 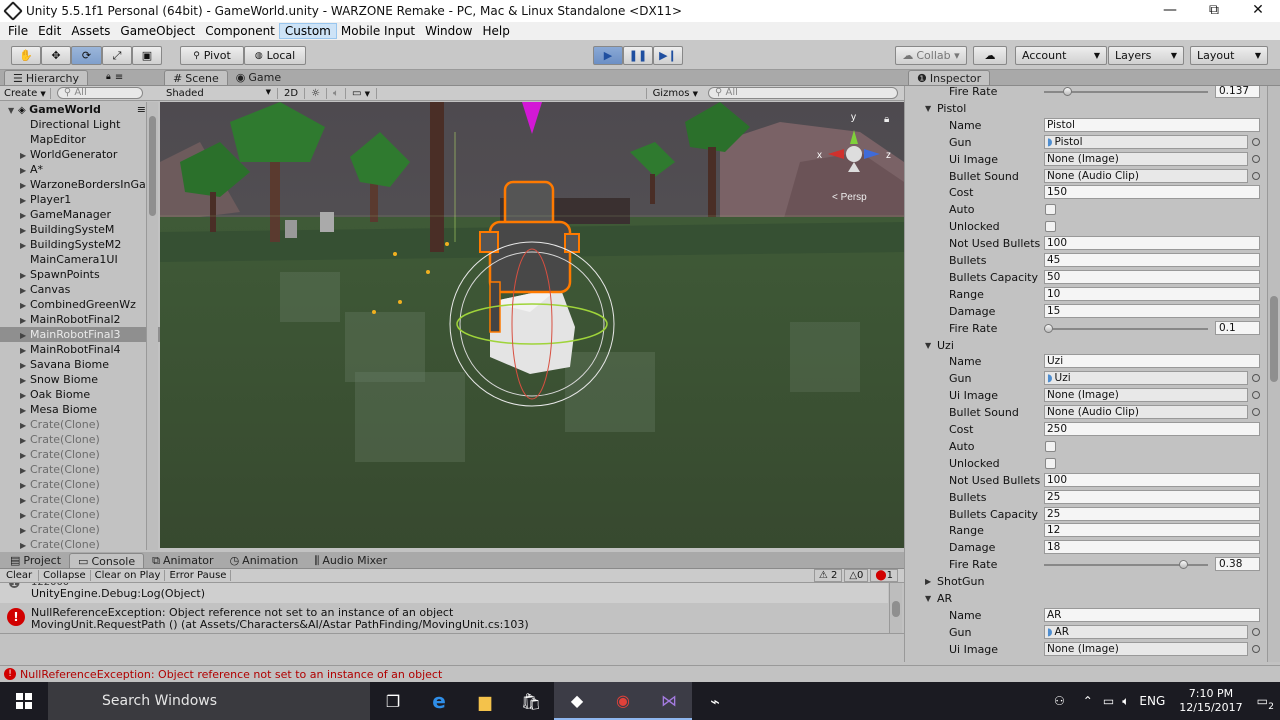 What do you see at coordinates (35, 560) in the screenshot?
I see `tab-project: ▤ Project` at bounding box center [35, 560].